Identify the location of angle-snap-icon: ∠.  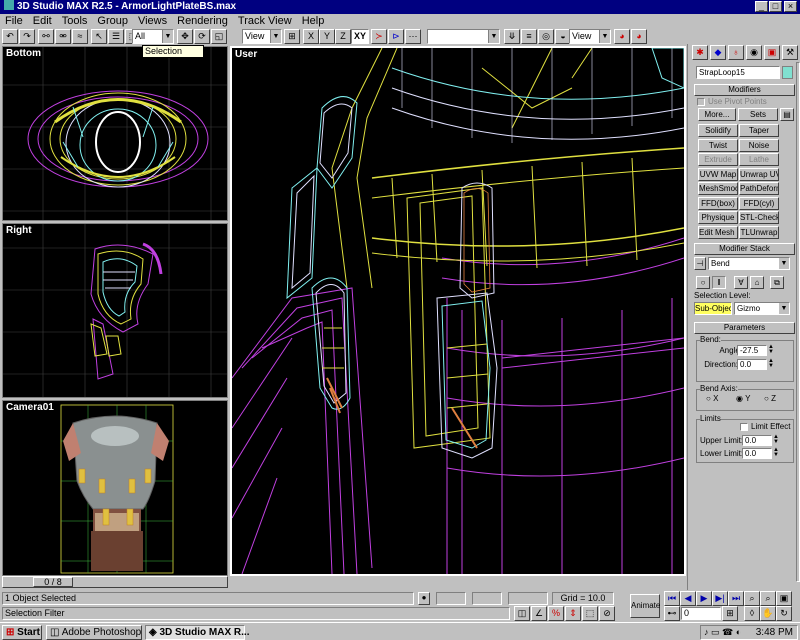
(539, 613).